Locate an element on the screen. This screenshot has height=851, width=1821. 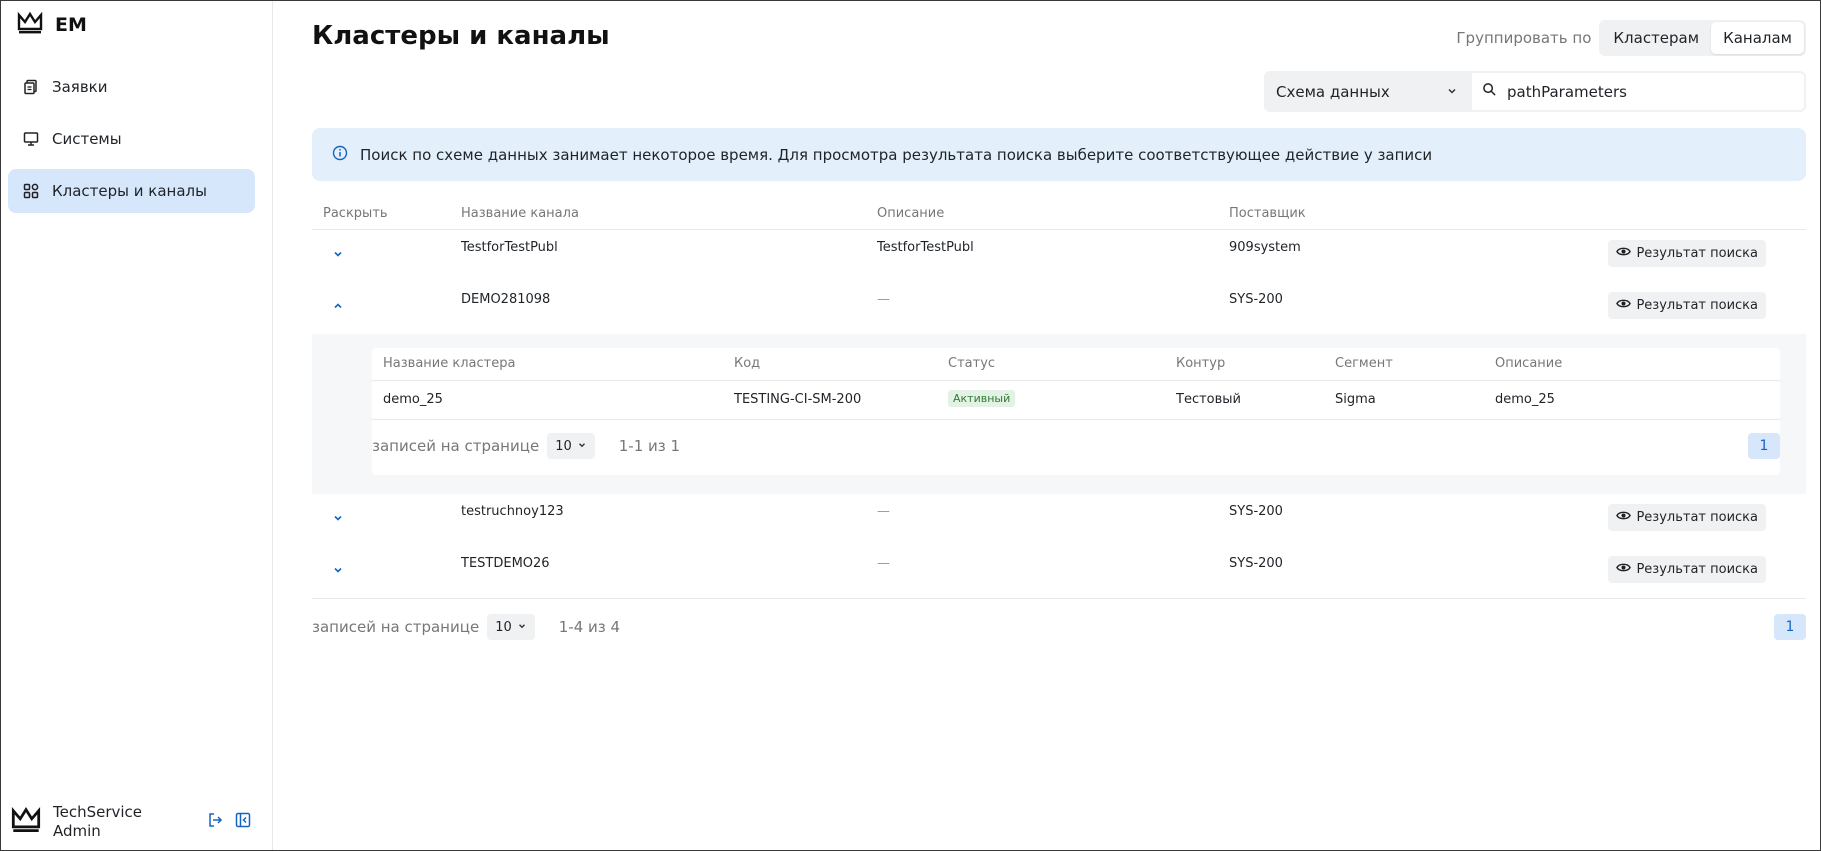
cluster-contour: Тестовый is located at coordinates (1208, 399).